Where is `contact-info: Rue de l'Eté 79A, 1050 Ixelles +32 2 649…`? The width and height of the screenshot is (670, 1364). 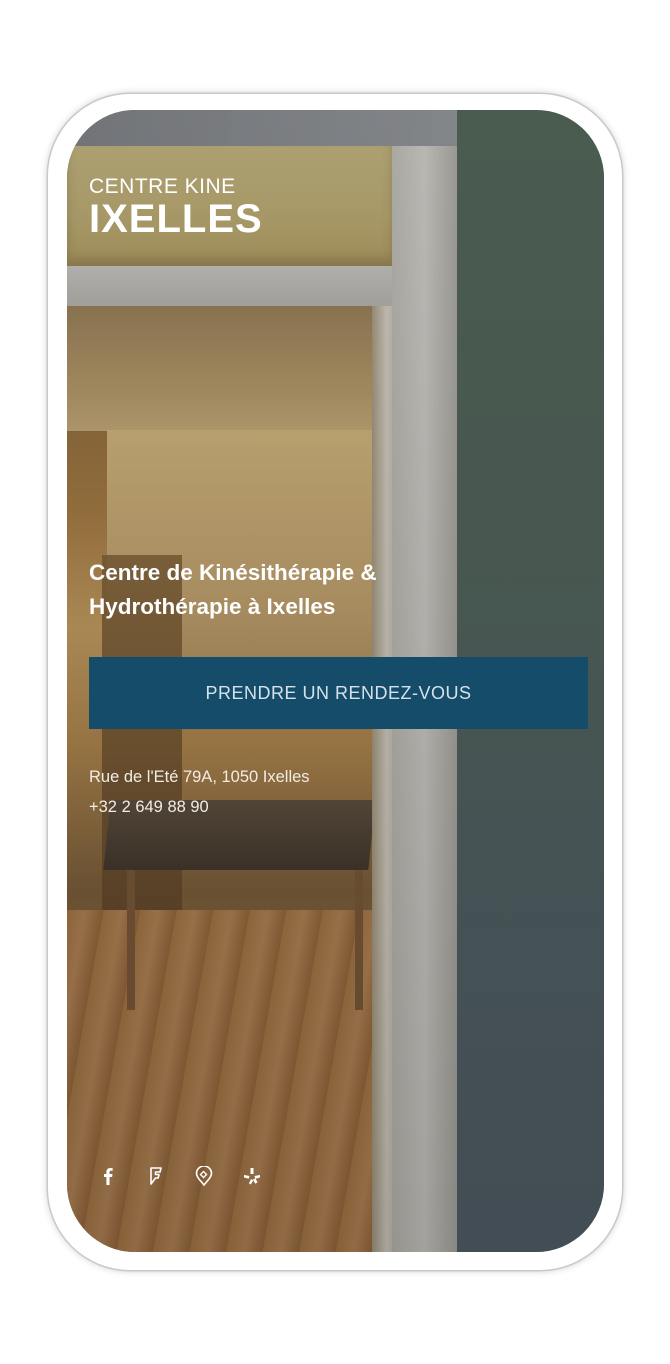 contact-info: Rue de l'Eté 79A, 1050 Ixelles +32 2 649… is located at coordinates (199, 792).